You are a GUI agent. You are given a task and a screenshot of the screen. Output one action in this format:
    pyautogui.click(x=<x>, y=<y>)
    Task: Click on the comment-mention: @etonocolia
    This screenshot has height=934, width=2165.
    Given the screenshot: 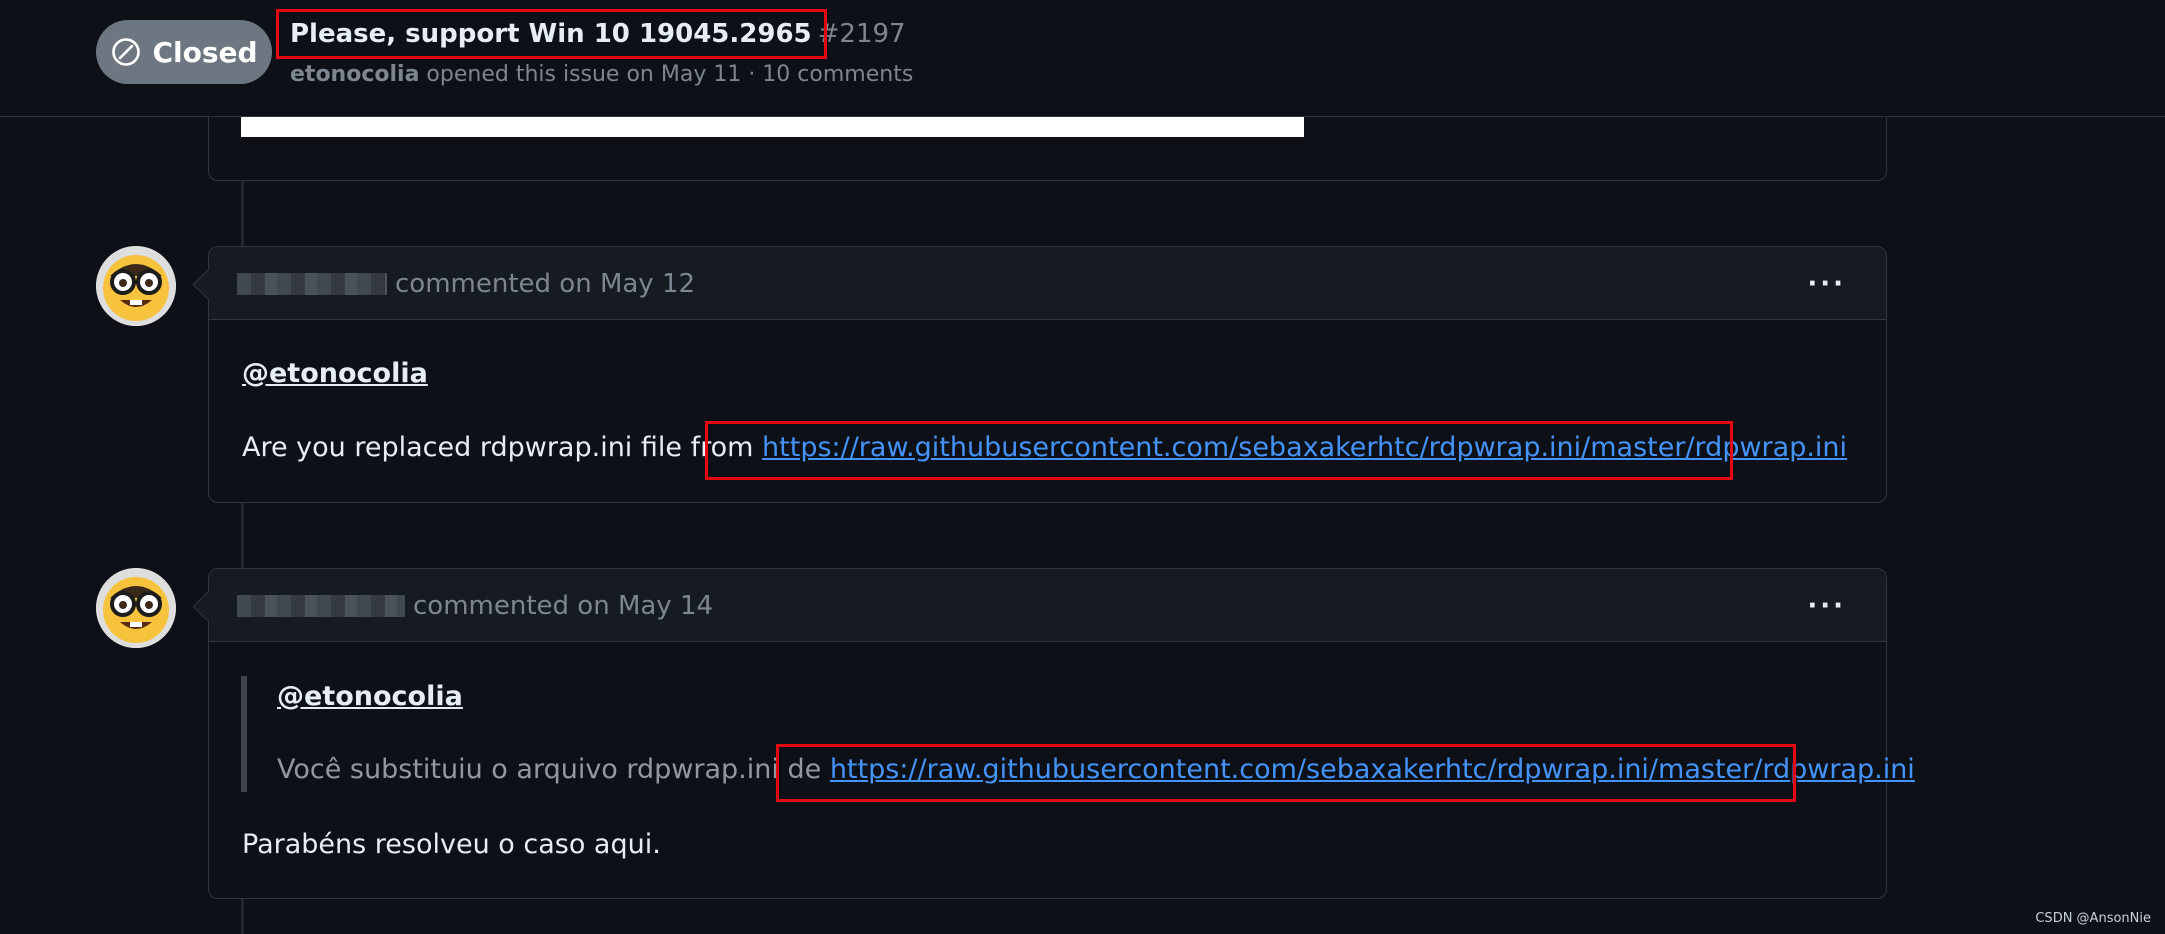 What is the action you would take?
    pyautogui.click(x=335, y=373)
    